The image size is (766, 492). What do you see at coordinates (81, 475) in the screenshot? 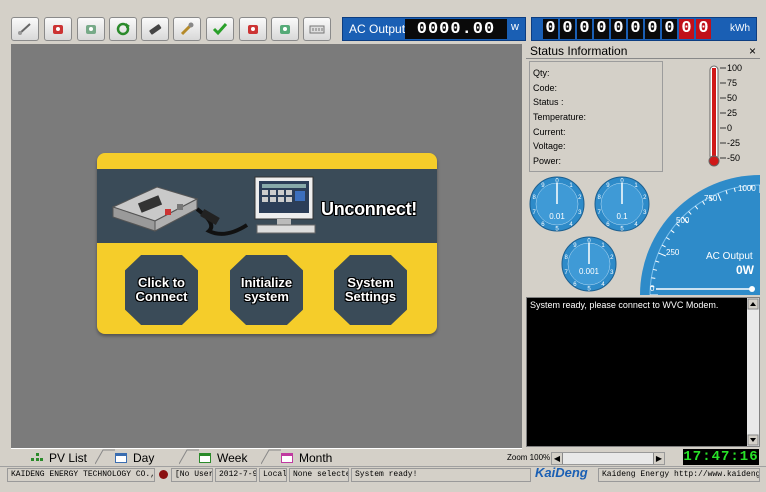
I see `company-name: KAIDENG ENERGY TECHNOLOGY CO., LTD.` at bounding box center [81, 475].